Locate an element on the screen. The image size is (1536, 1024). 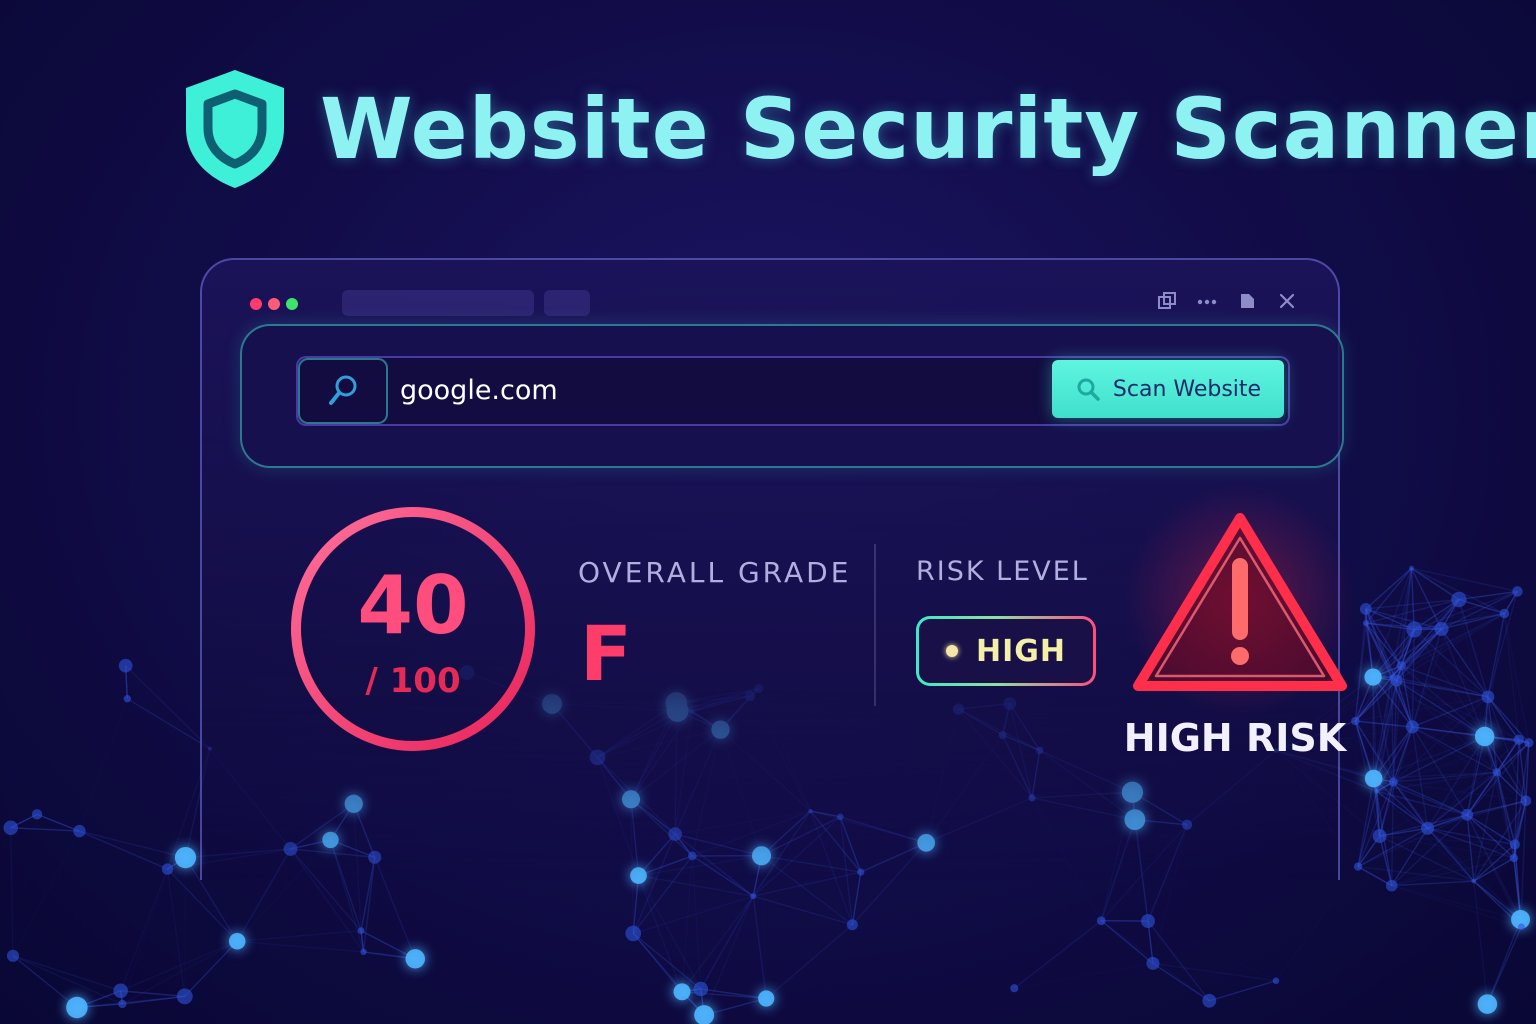
risk-dot is located at coordinates (951, 651).